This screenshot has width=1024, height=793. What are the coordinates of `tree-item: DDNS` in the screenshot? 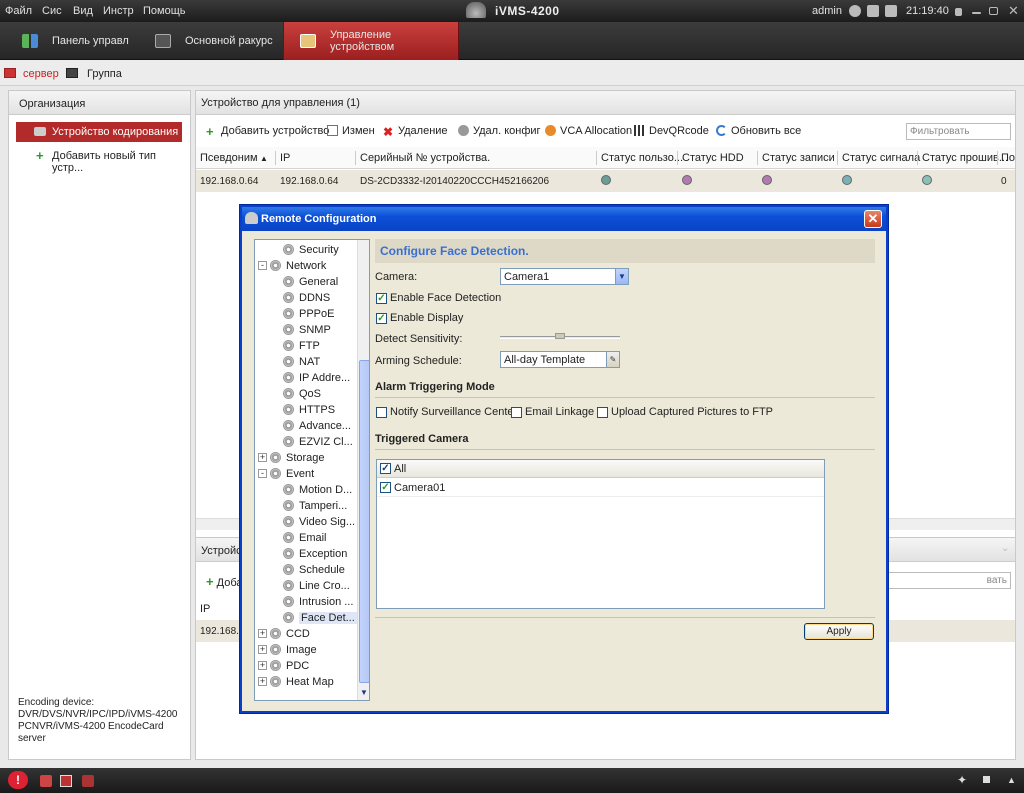 It's located at (306, 298).